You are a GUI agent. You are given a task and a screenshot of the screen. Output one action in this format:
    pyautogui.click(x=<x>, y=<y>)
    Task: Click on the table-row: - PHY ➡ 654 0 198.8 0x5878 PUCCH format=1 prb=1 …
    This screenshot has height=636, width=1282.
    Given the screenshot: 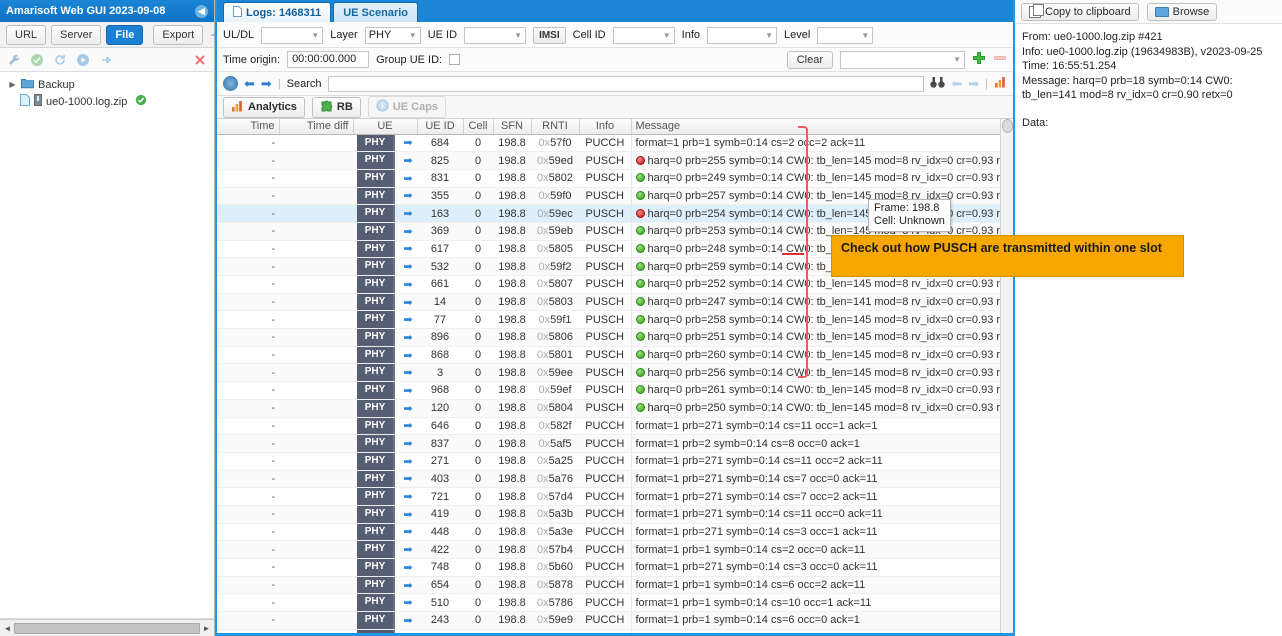 What is the action you would take?
    pyautogui.click(x=615, y=585)
    